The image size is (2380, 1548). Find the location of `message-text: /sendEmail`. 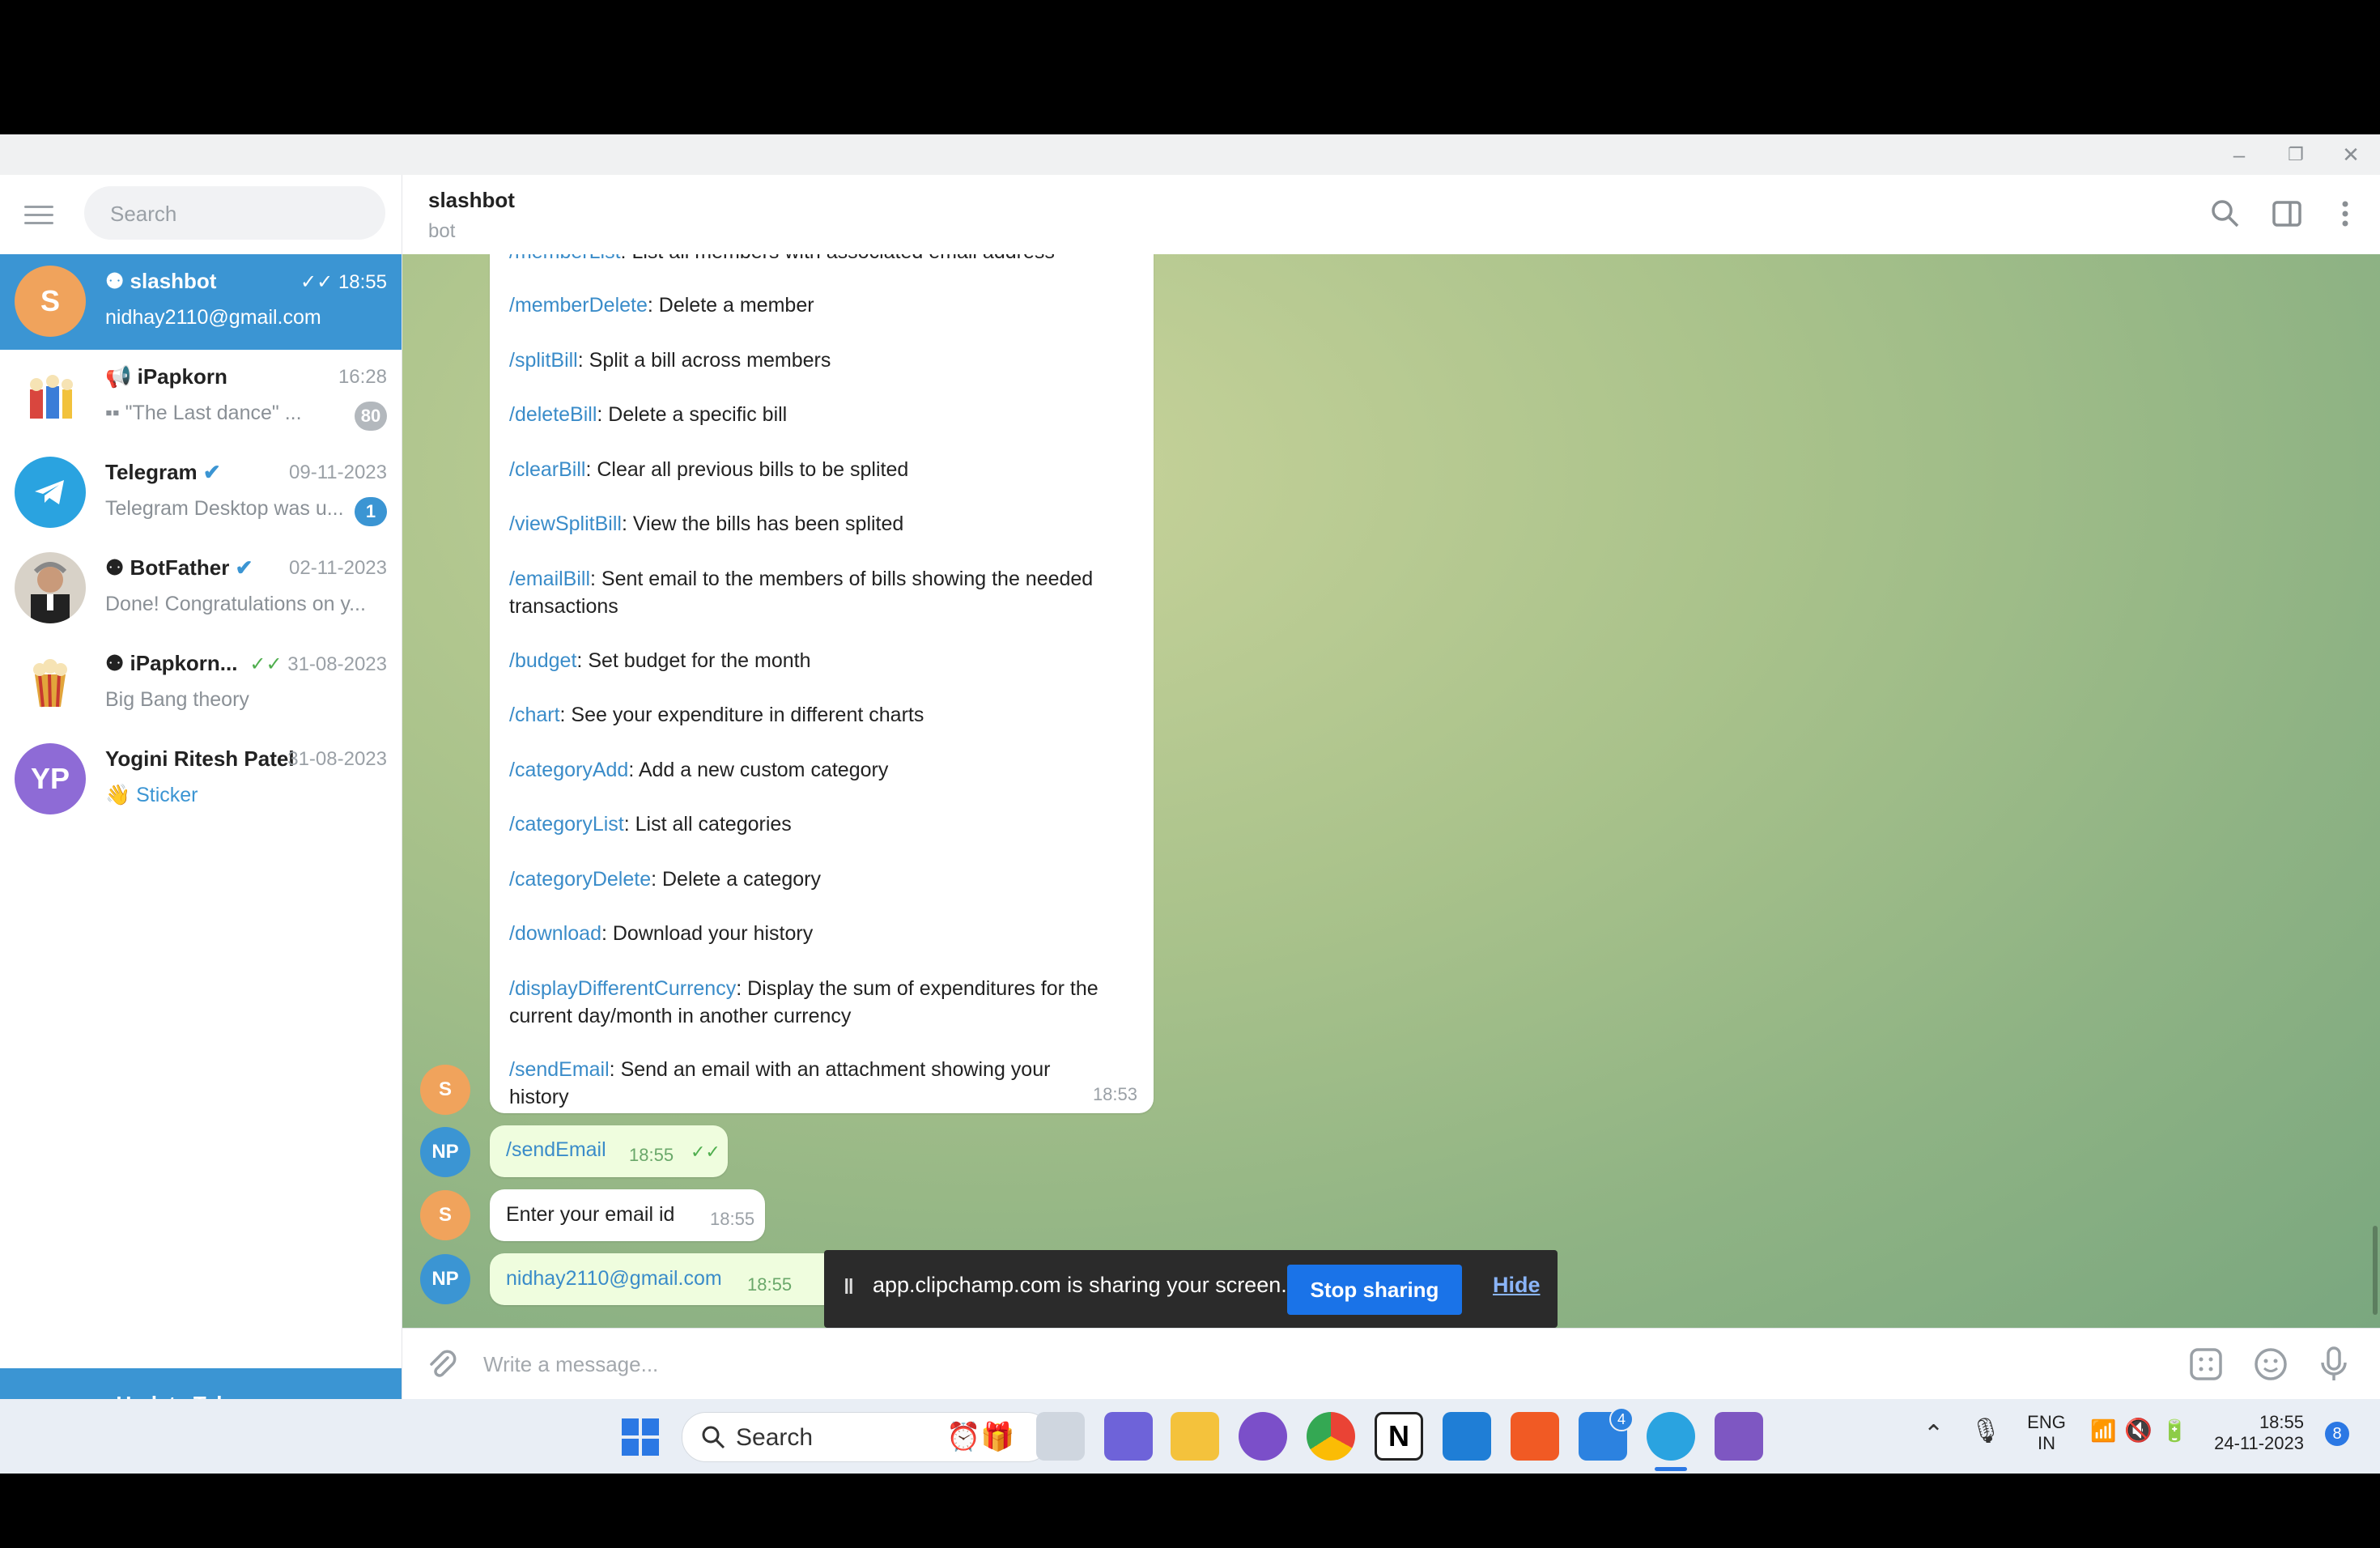

message-text: /sendEmail is located at coordinates (556, 1150).